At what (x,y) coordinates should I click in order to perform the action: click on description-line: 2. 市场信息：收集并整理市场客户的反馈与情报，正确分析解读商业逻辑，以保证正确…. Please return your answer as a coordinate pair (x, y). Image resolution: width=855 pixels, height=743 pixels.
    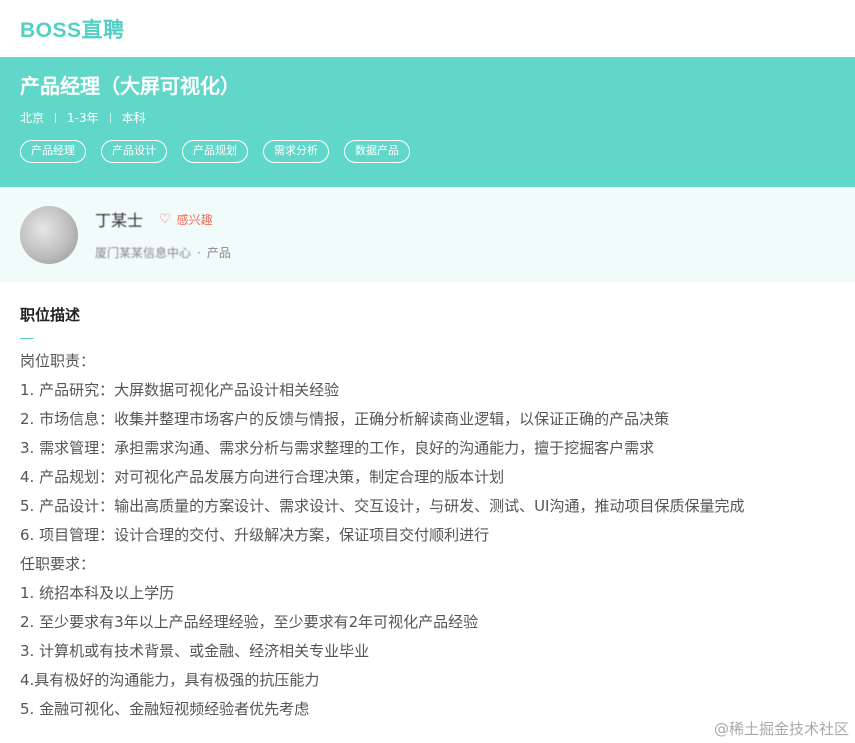
    Looking at the image, I should click on (345, 419).